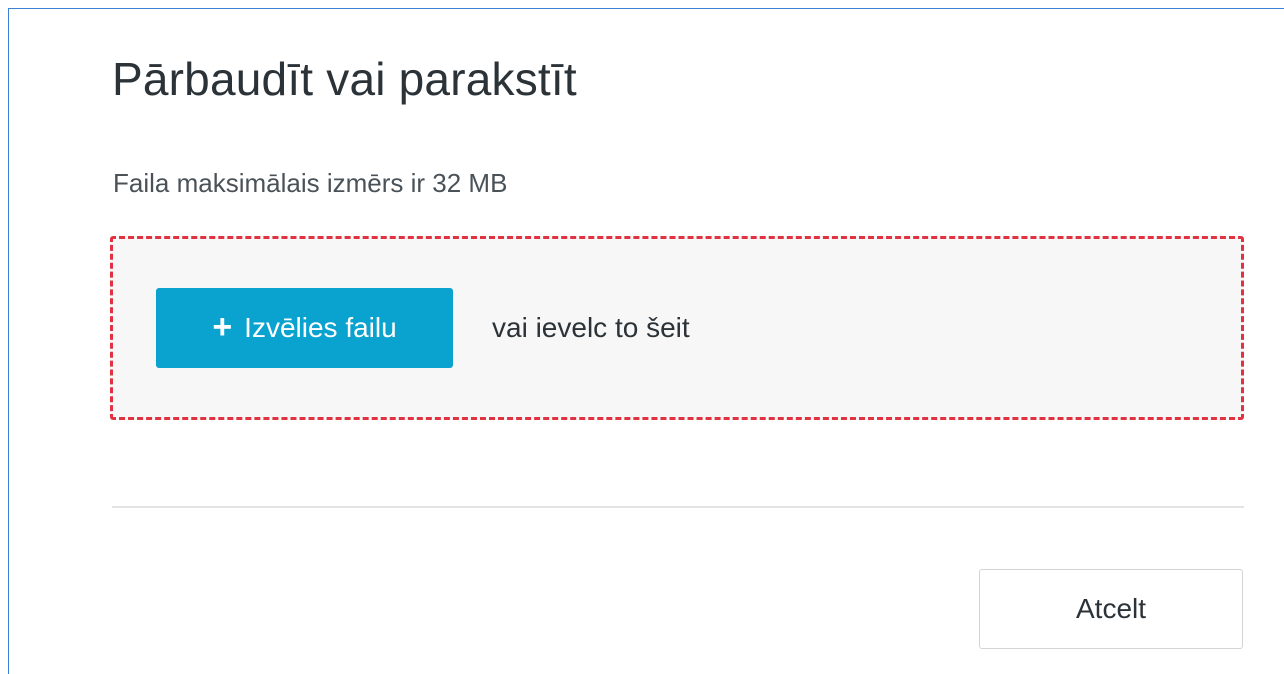 Image resolution: width=1284 pixels, height=674 pixels. What do you see at coordinates (320, 327) in the screenshot?
I see `choose-file-label: Izvēlies failu` at bounding box center [320, 327].